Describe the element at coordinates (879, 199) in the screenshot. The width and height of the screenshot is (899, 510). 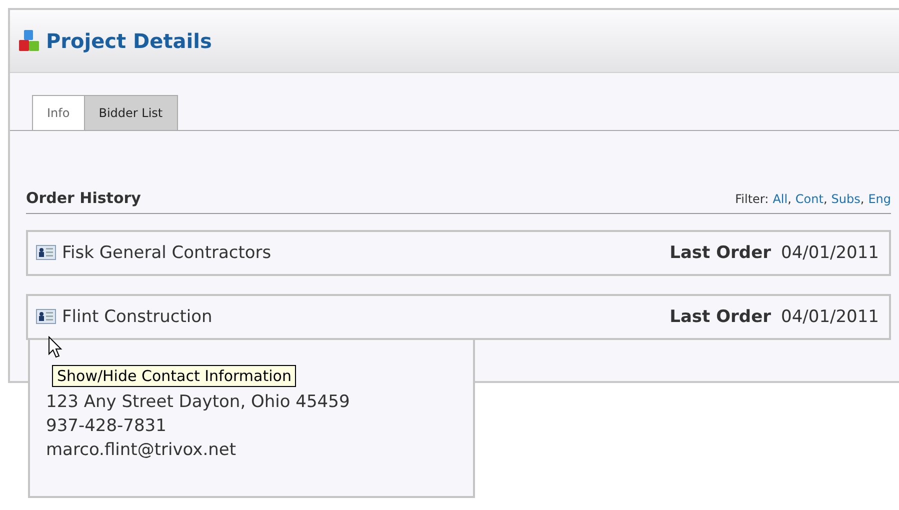
I see `filter-link: Eng` at that location.